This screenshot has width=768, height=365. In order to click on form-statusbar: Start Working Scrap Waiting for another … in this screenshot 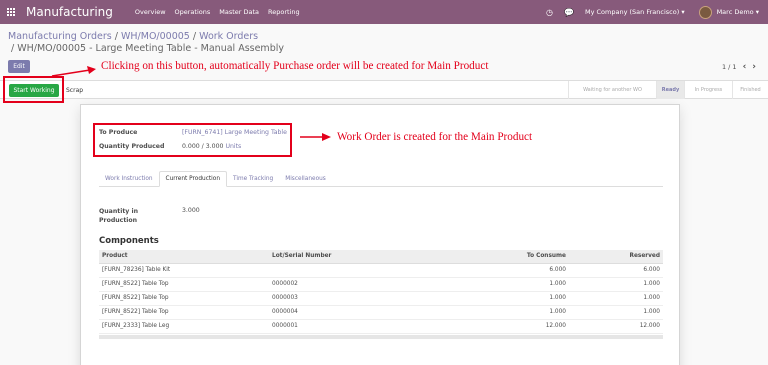, I will do `click(384, 89)`.